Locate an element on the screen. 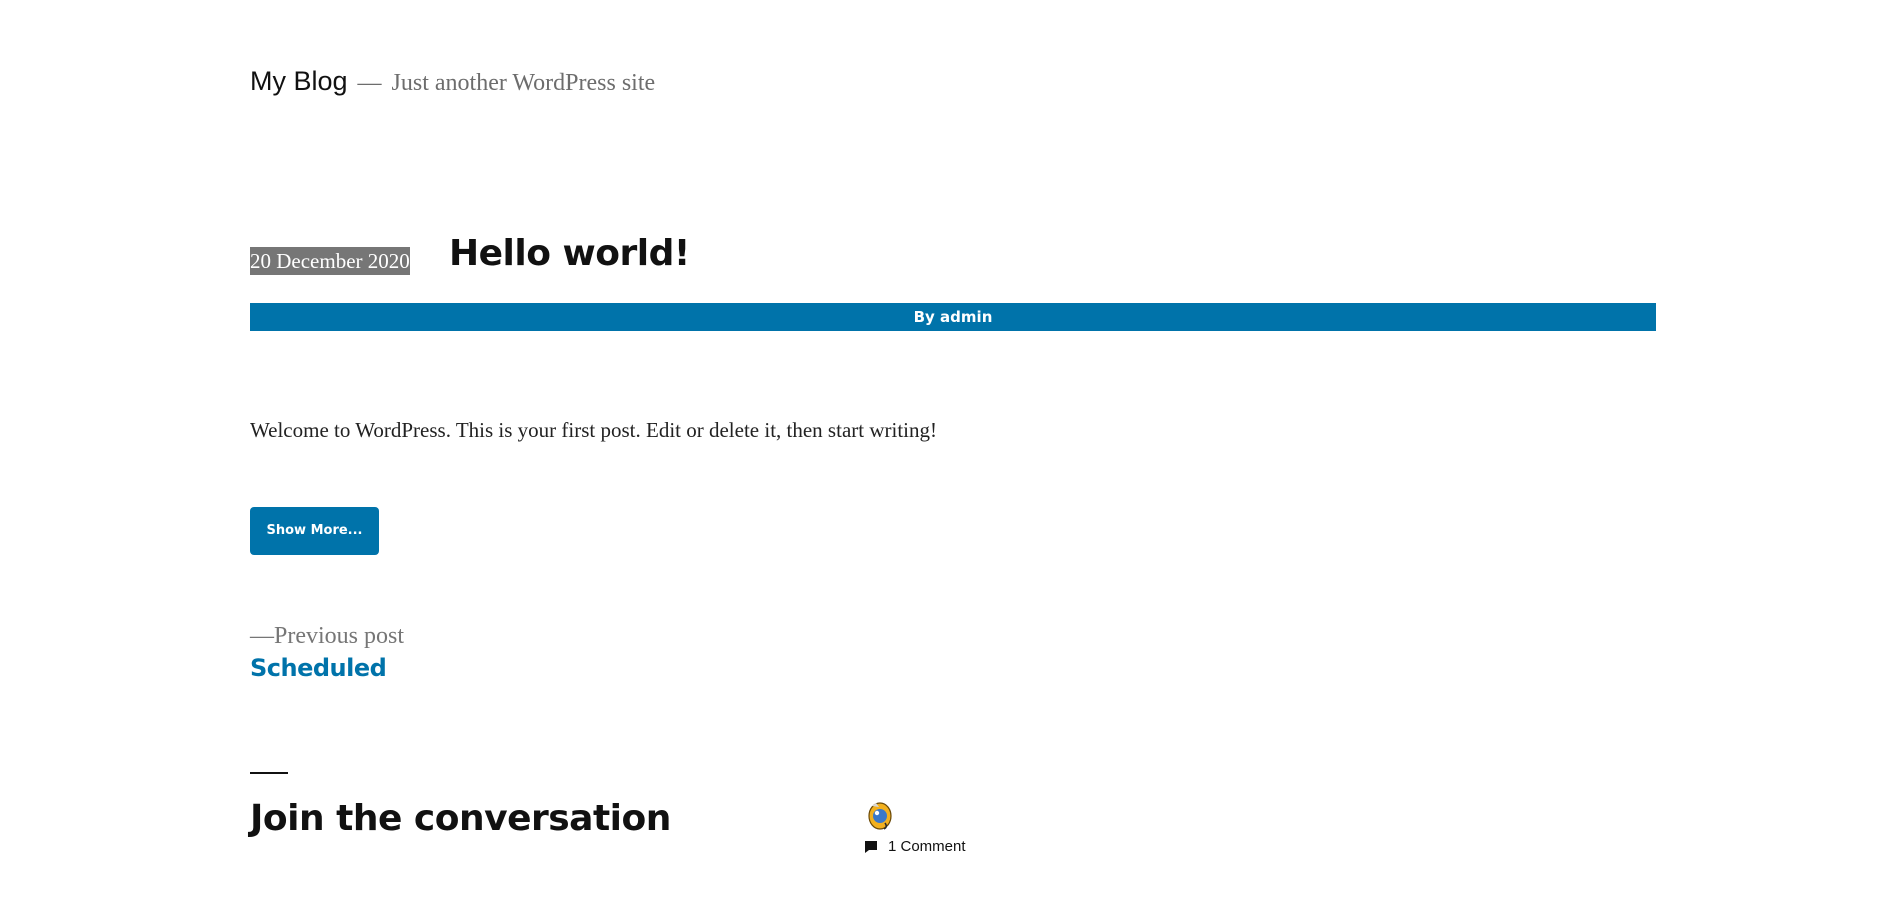  avatar-icon is located at coordinates (880, 816).